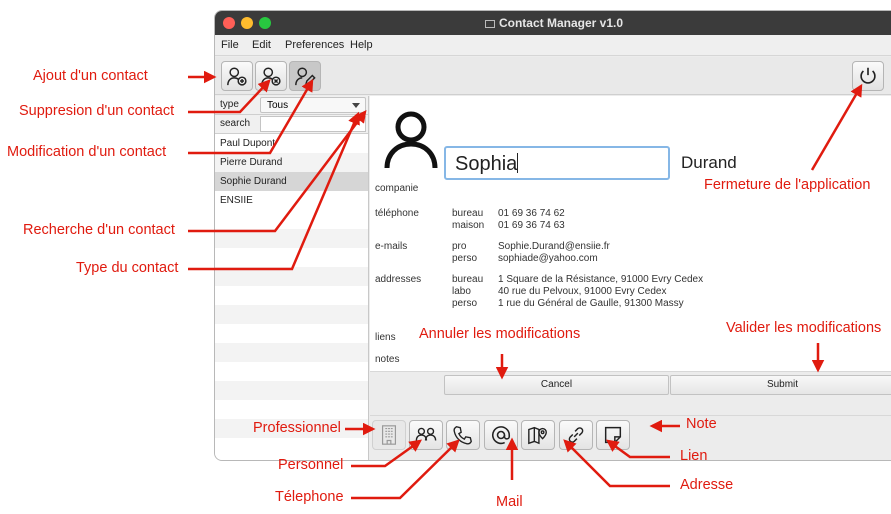  Describe the element at coordinates (385, 337) in the screenshot. I see `links-label: liens` at that location.